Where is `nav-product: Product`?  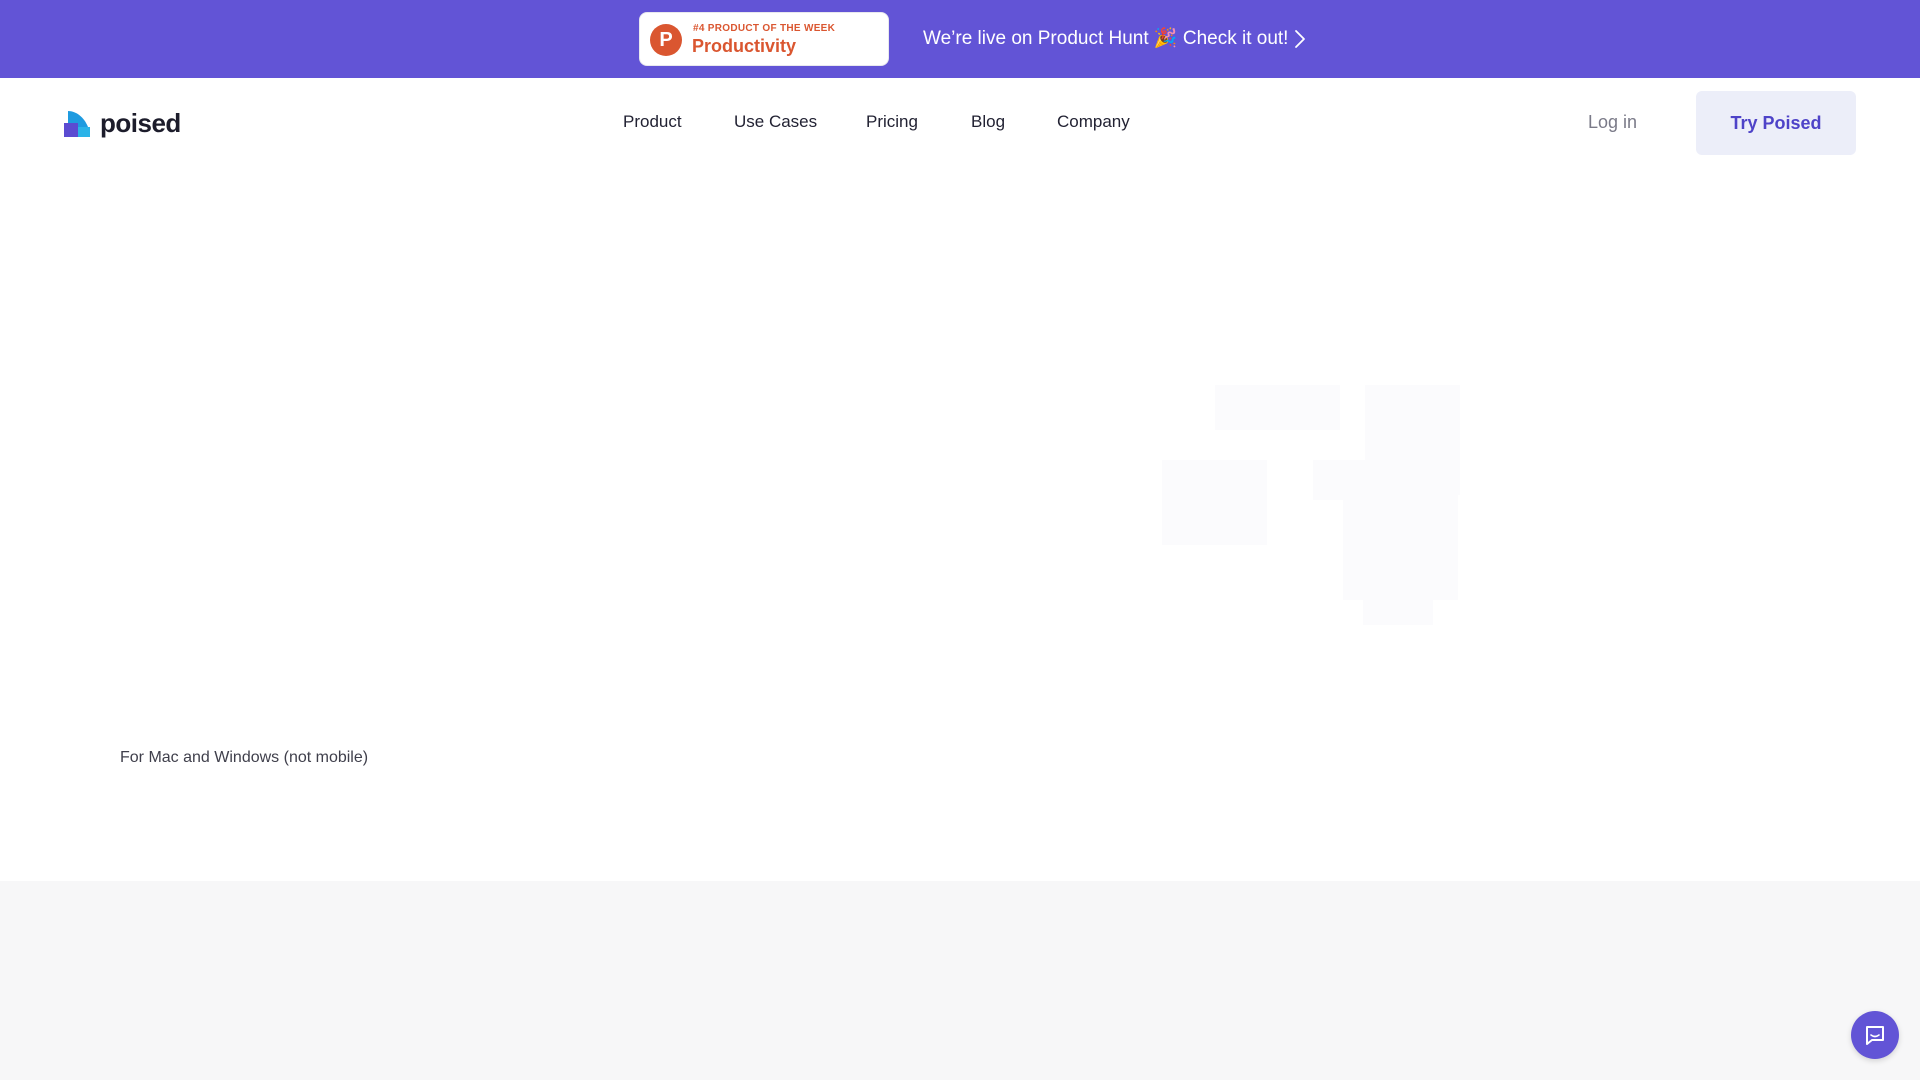 nav-product: Product is located at coordinates (652, 122).